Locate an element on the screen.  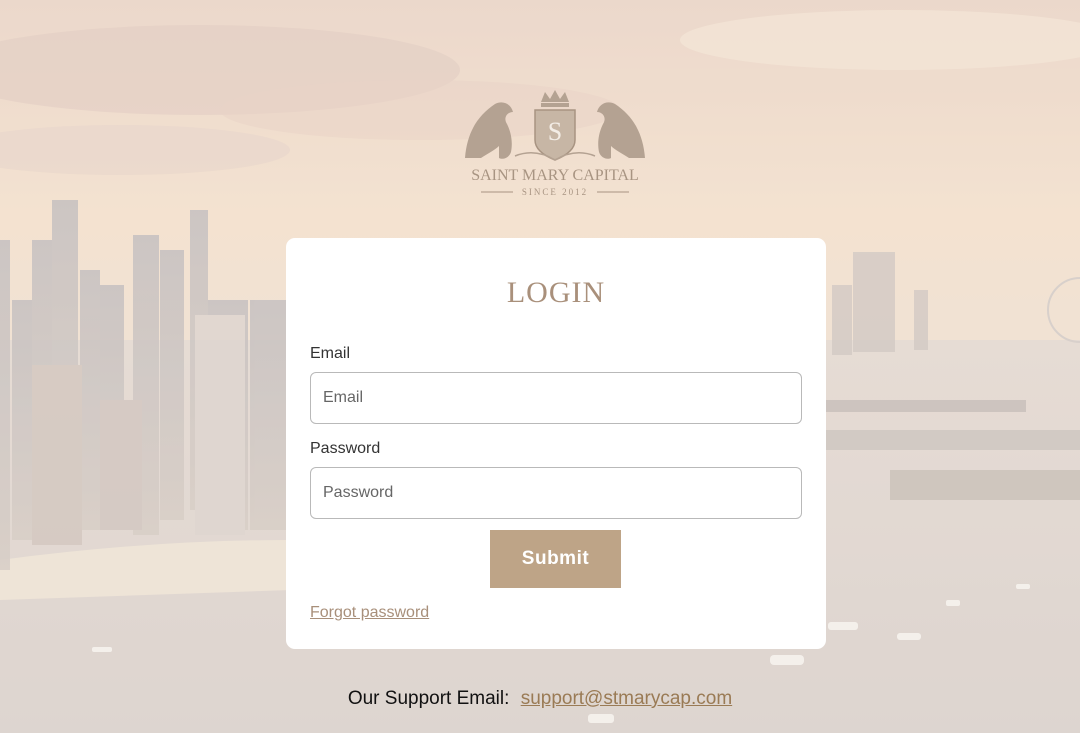
brand-since: SINCE 2012 is located at coordinates (555, 192).